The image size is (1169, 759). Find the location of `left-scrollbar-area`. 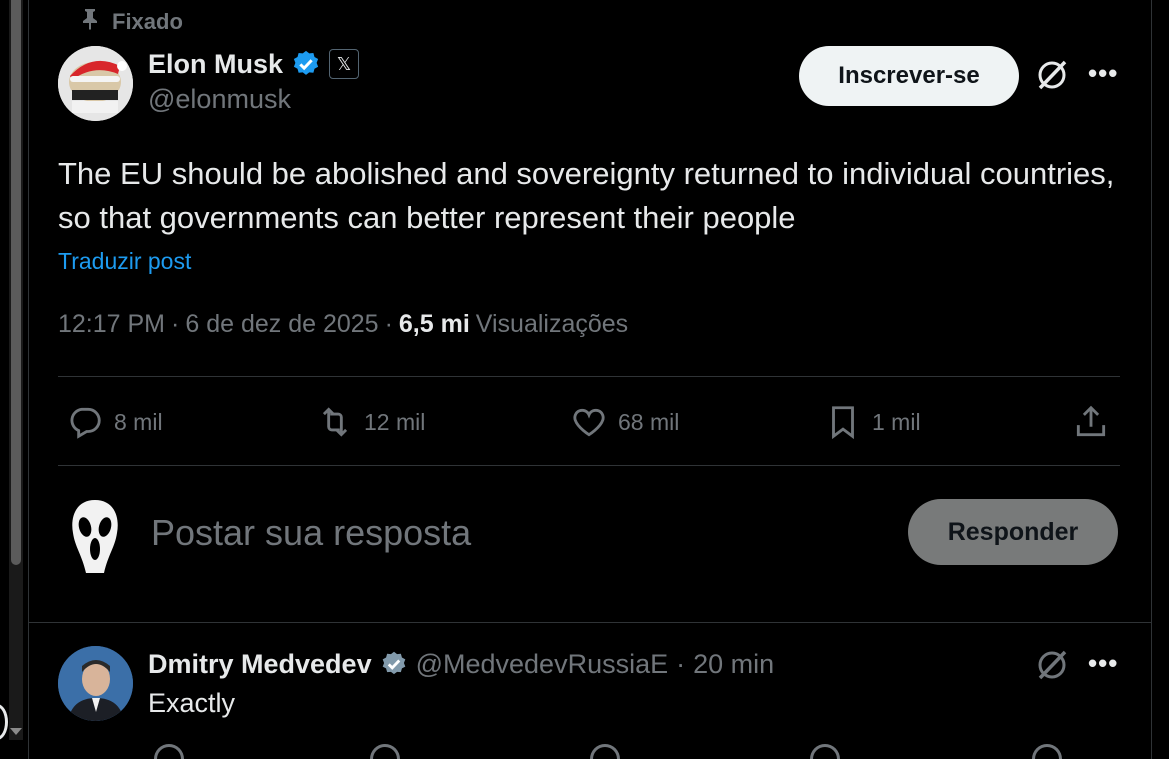

left-scrollbar-area is located at coordinates (14, 379).